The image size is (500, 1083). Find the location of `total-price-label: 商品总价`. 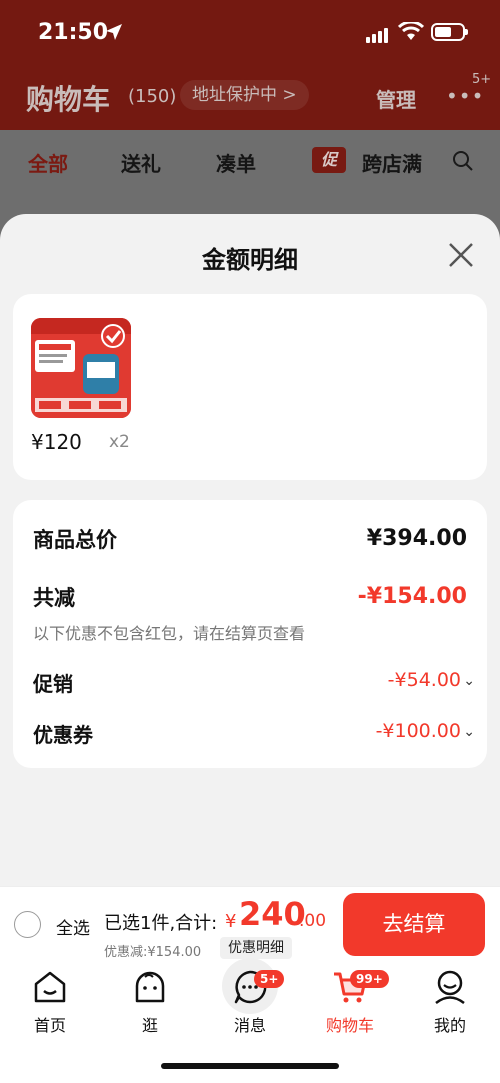

total-price-label: 商品总价 is located at coordinates (75, 540).